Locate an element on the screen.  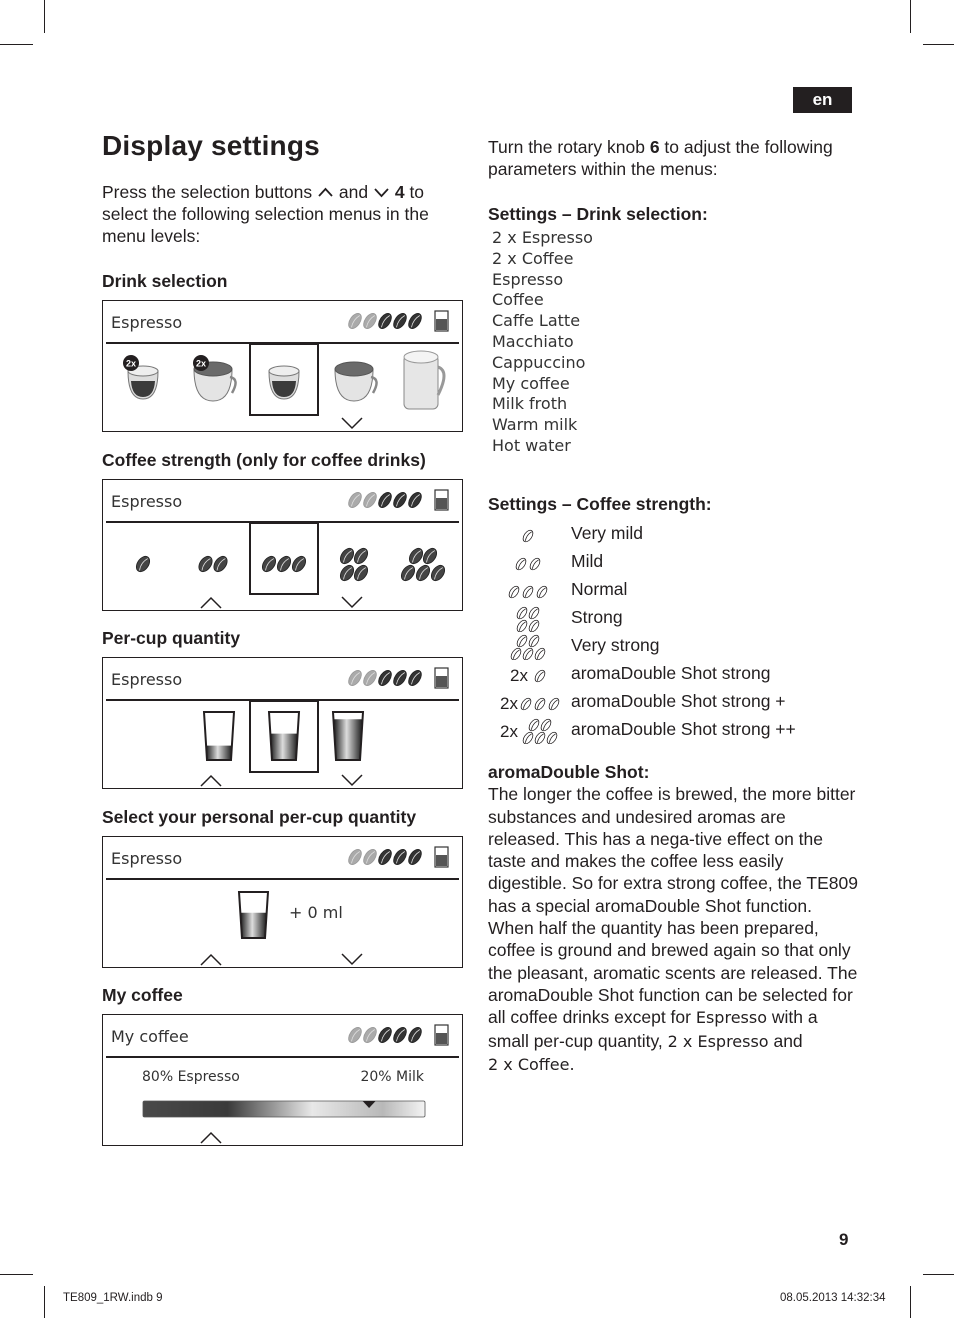
strength-settings-heading: Settings – Coffee strength: is located at coordinates (600, 504).